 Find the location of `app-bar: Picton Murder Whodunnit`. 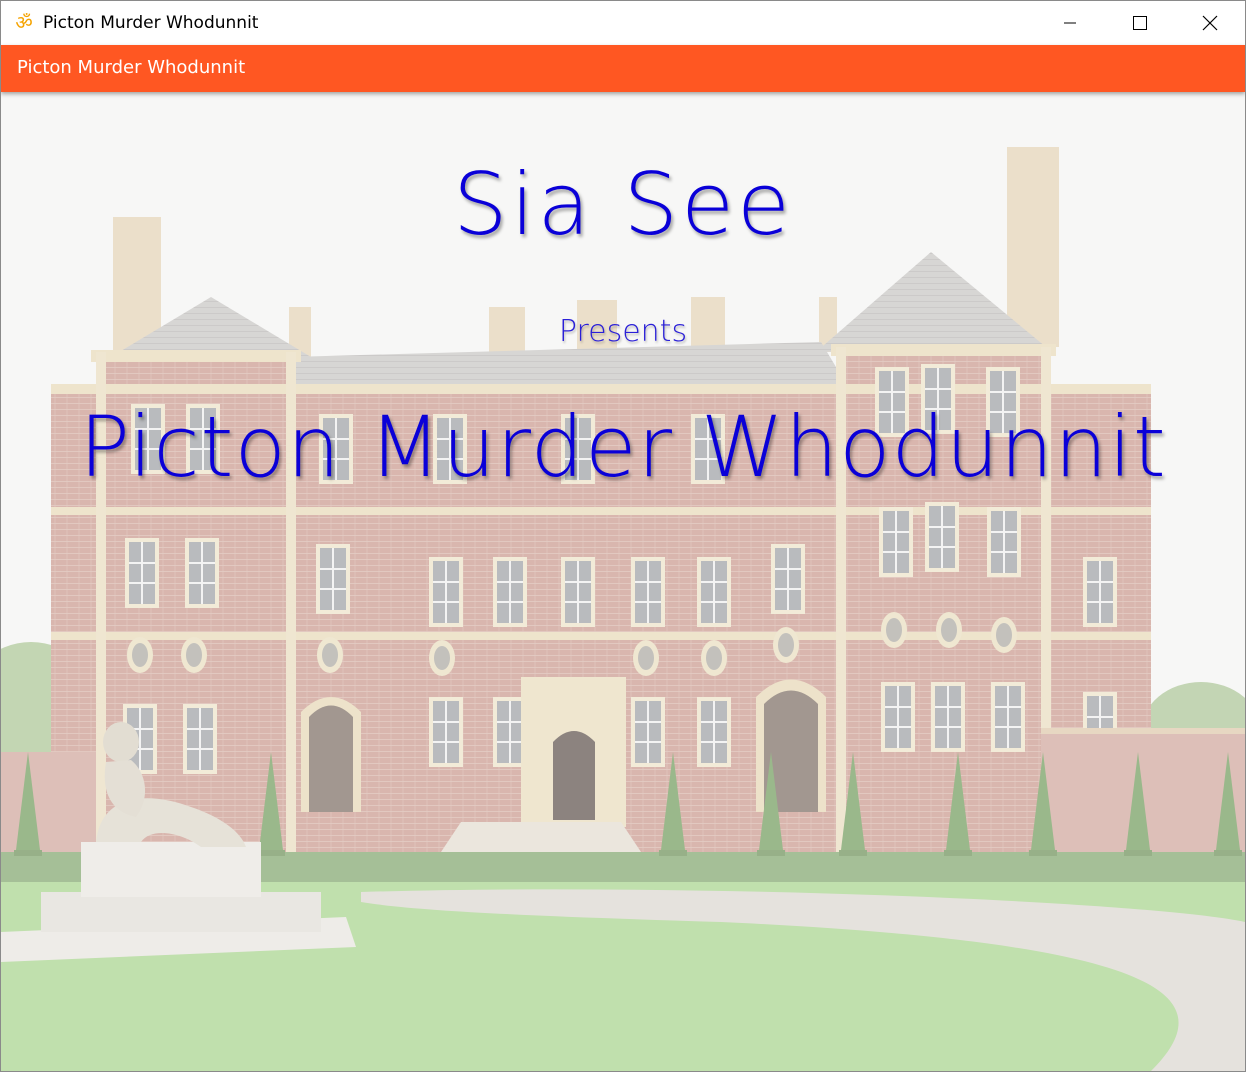

app-bar: Picton Murder Whodunnit is located at coordinates (623, 68).